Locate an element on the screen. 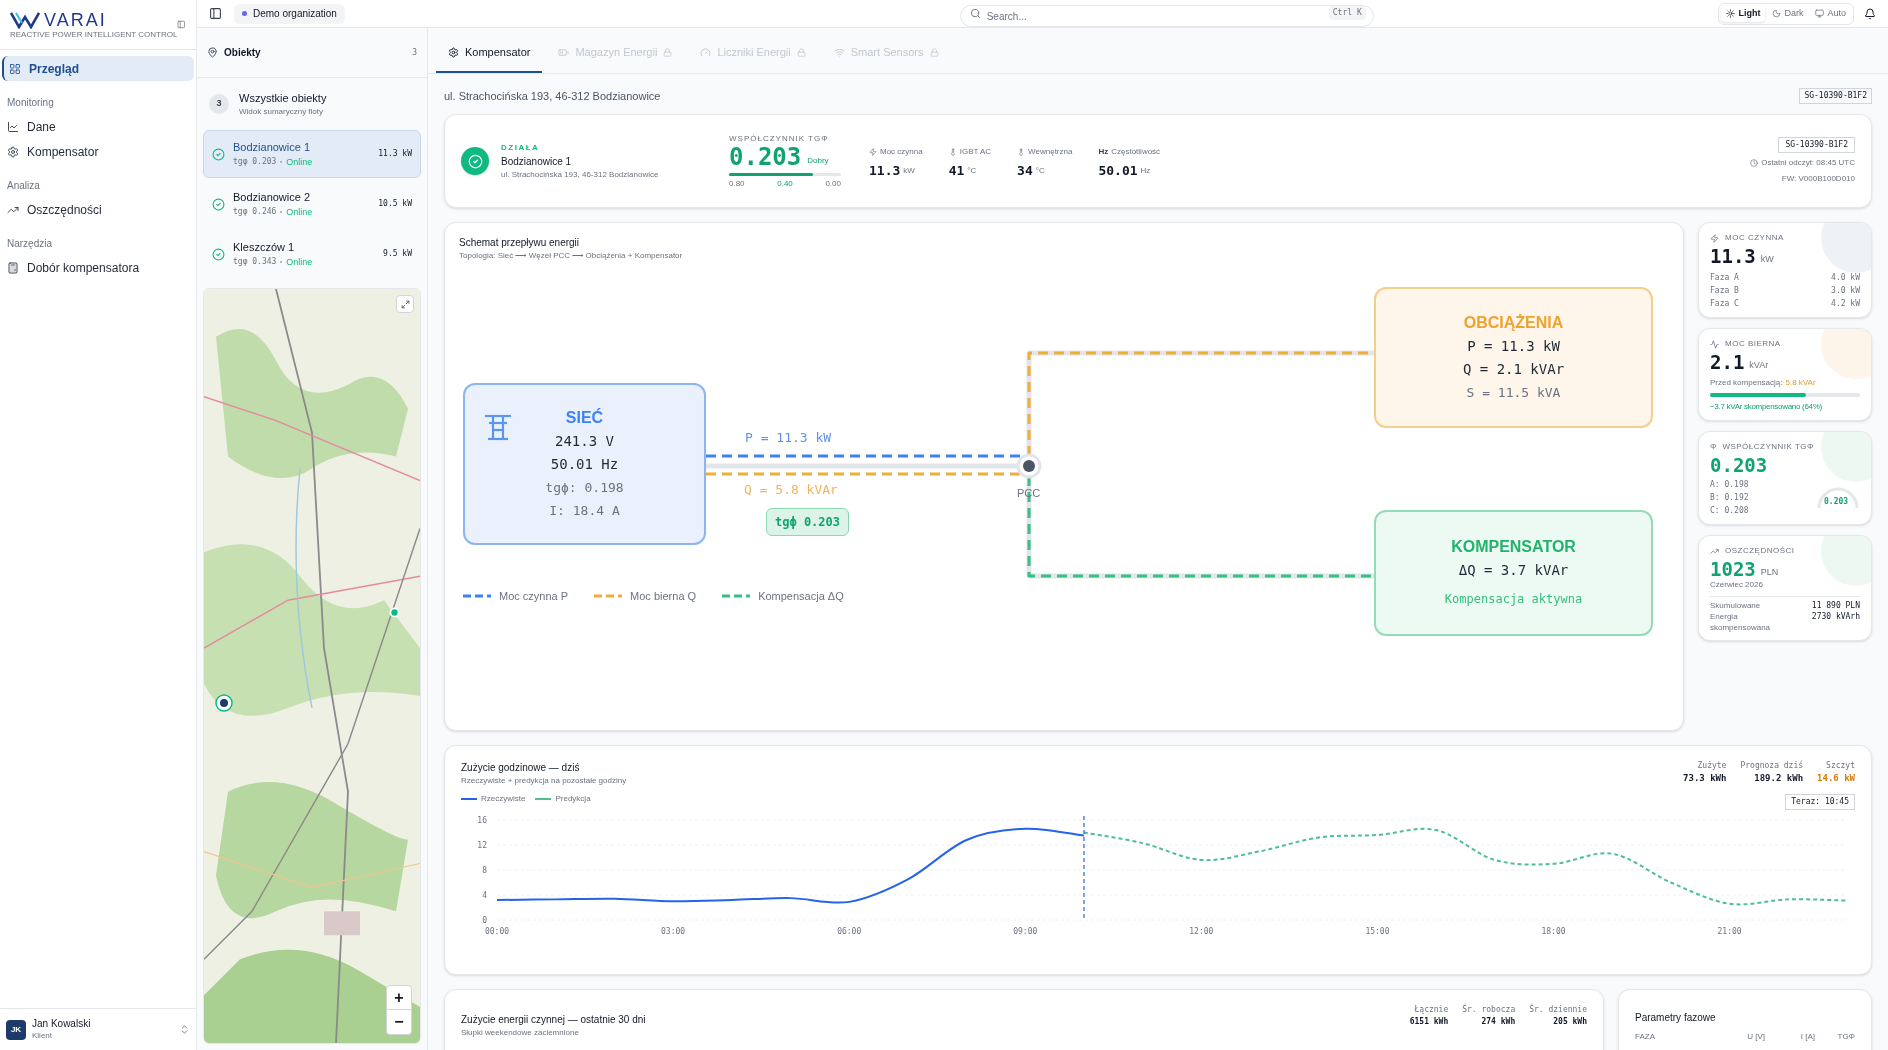  count-badge: 3 is located at coordinates (219, 104).